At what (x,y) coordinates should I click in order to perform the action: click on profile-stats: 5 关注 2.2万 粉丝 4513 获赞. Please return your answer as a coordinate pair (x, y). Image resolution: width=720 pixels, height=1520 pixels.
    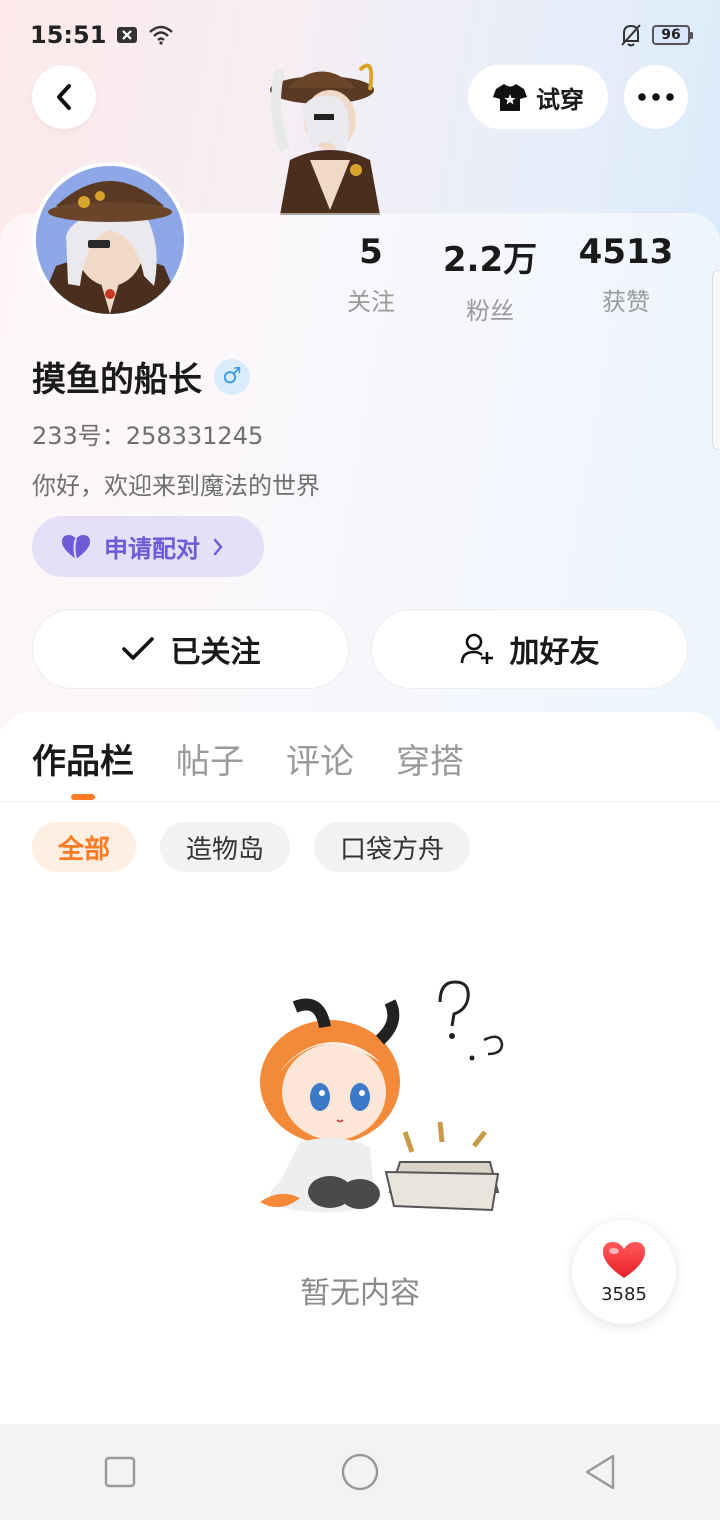
    Looking at the image, I should click on (510, 279).